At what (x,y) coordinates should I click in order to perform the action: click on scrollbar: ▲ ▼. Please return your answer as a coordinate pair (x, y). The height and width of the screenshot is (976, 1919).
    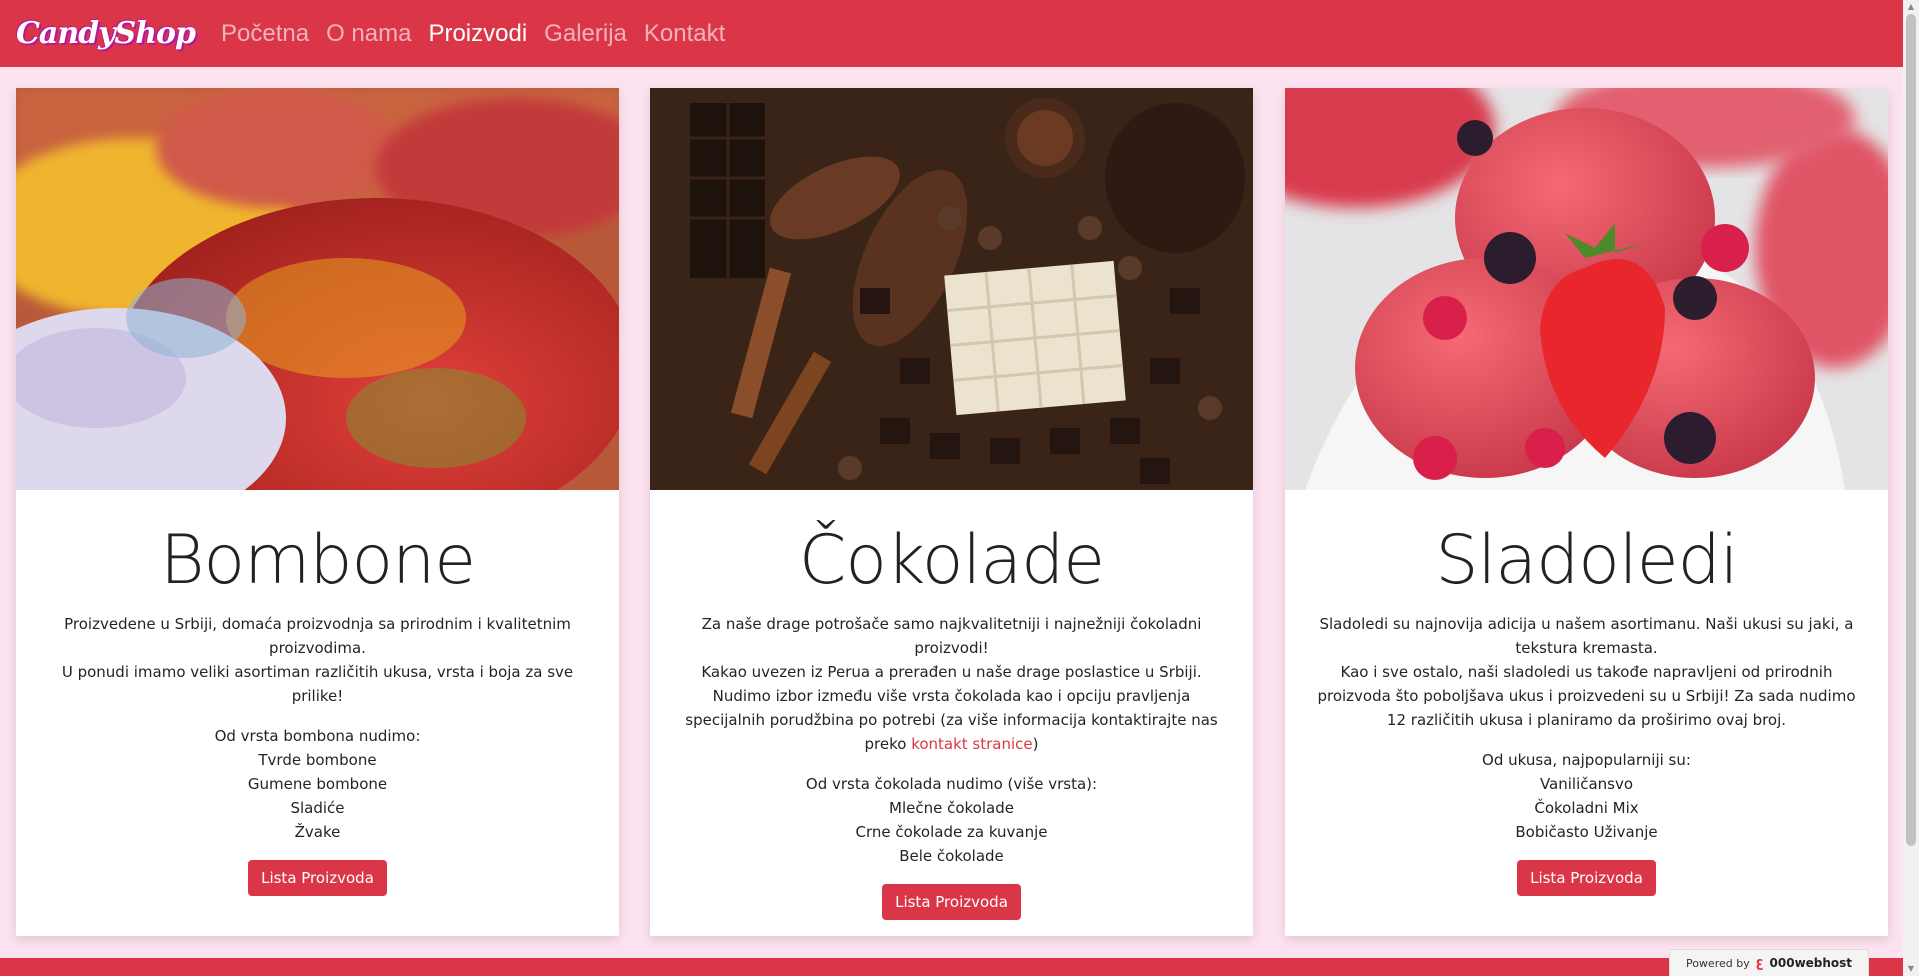
    Looking at the image, I should click on (1911, 488).